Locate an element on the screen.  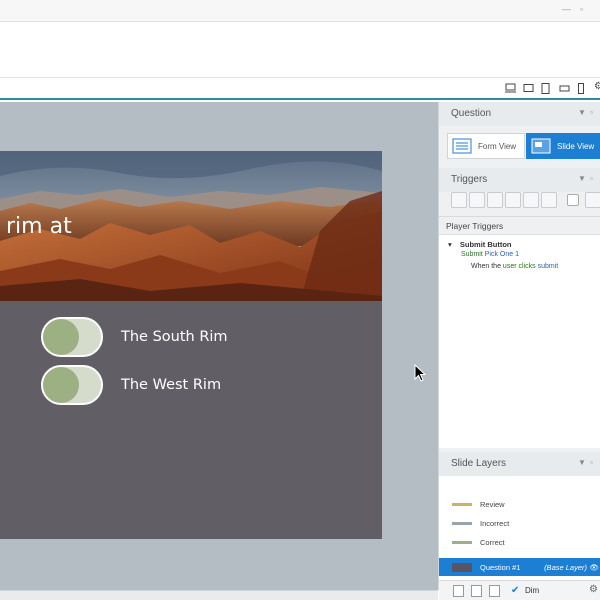
panel-title: Slide Layers is located at coordinates (479, 463).